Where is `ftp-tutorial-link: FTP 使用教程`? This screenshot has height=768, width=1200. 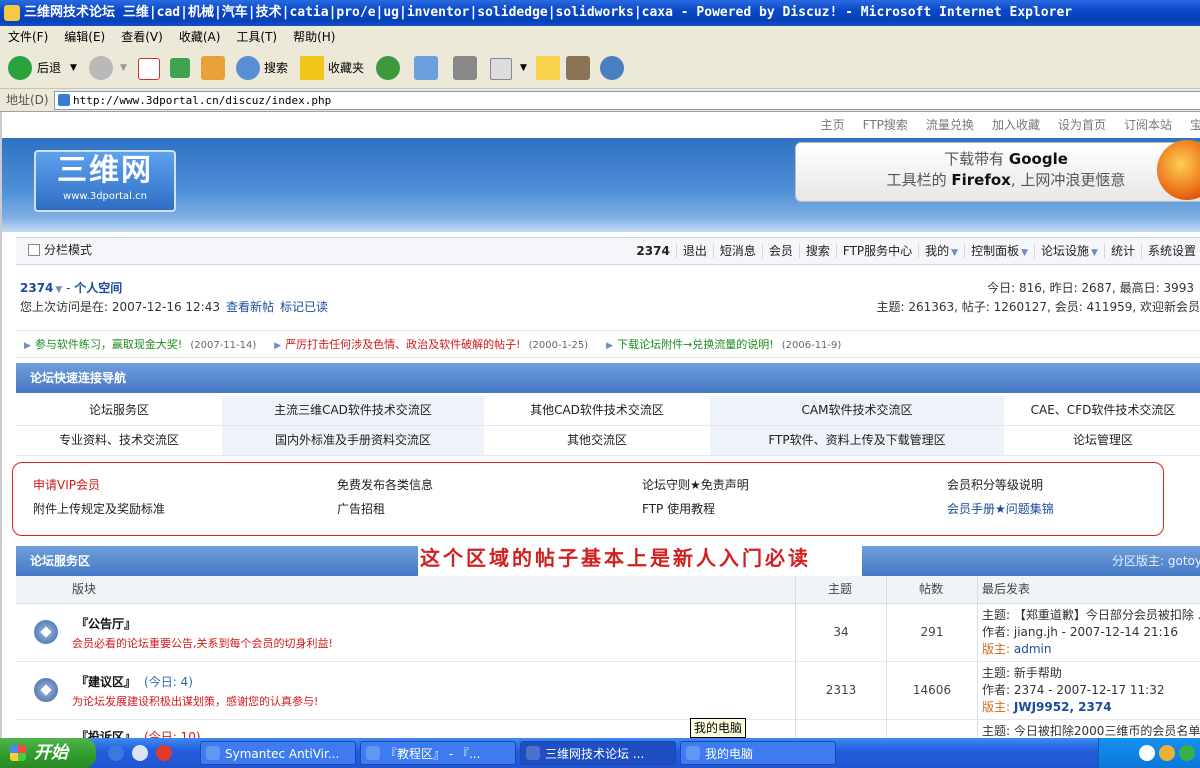
ftp-tutorial-link: FTP 使用教程 is located at coordinates (678, 508).